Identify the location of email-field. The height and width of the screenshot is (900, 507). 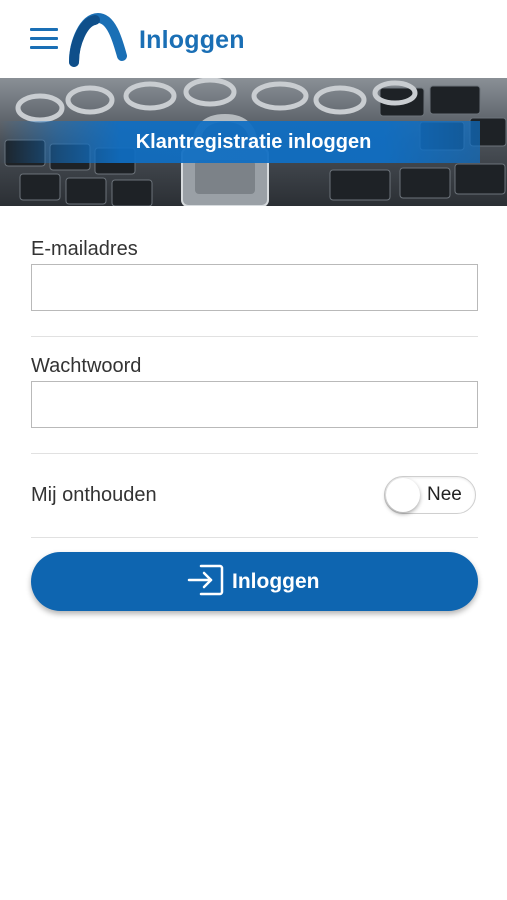
(254, 287).